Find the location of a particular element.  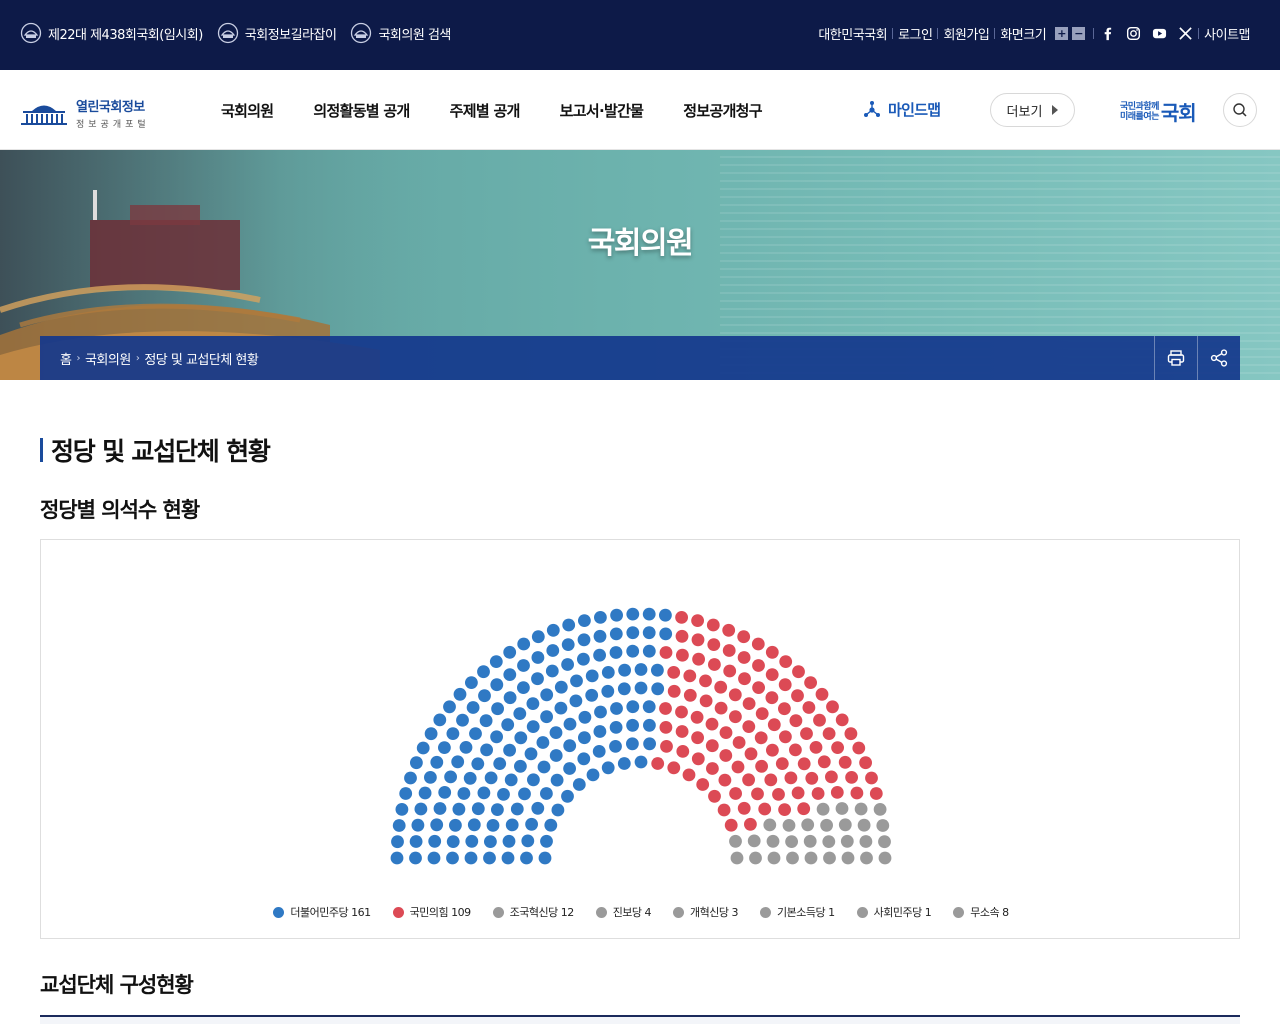

guide-link: 국회정보길라잡이 is located at coordinates (277, 33).